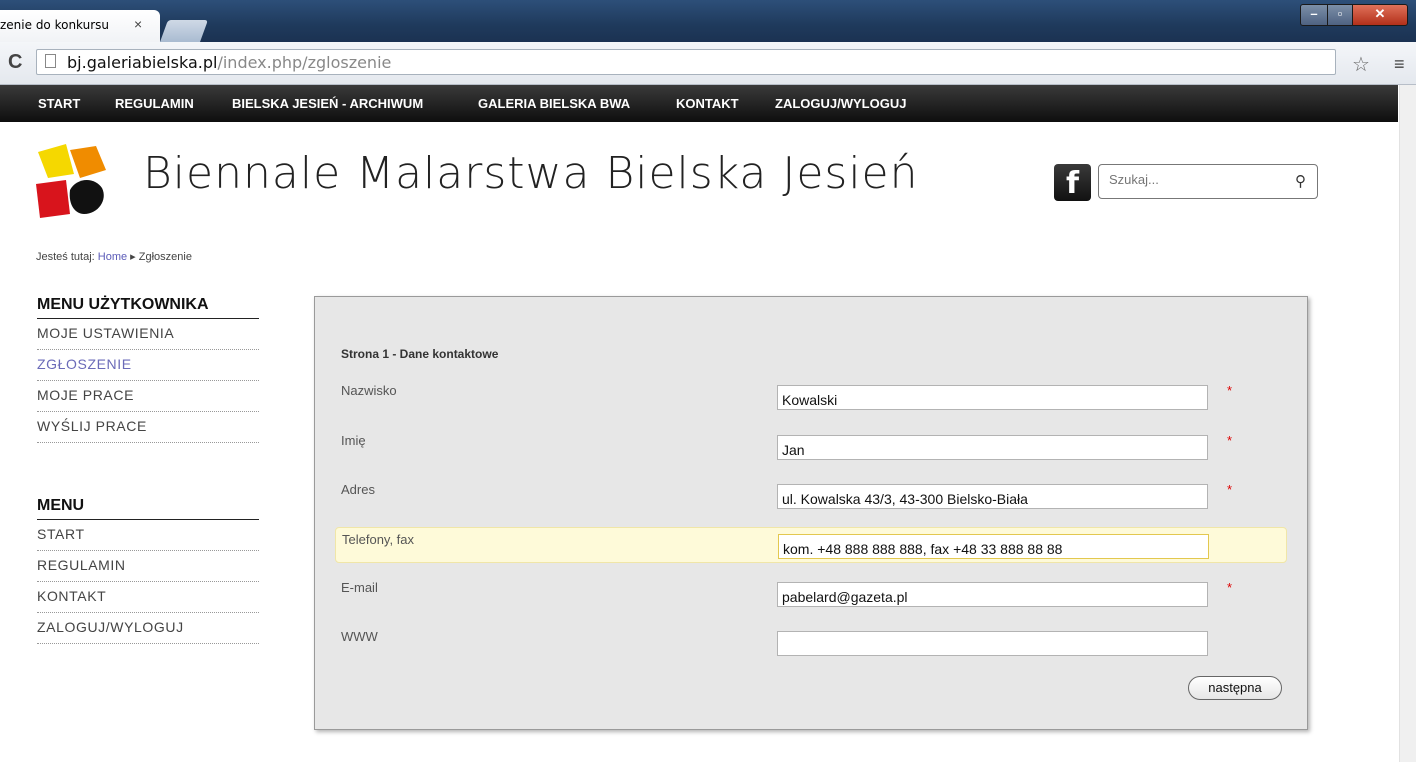  Describe the element at coordinates (1072, 182) in the screenshot. I see `facebook-icon: f` at that location.